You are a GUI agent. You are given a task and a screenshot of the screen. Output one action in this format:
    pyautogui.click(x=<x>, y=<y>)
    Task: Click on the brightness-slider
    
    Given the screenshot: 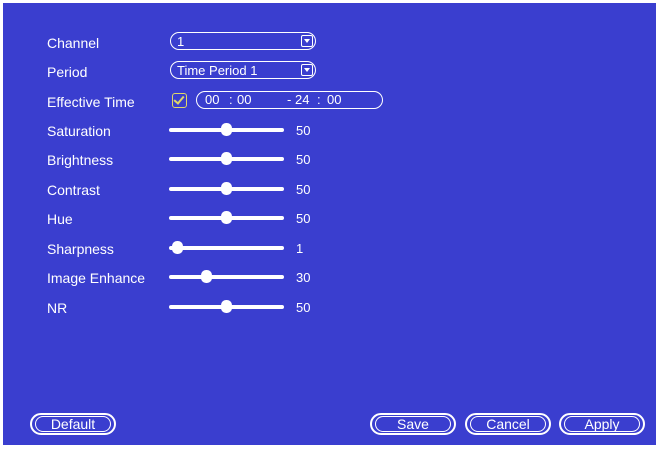 What is the action you would take?
    pyautogui.click(x=226, y=159)
    